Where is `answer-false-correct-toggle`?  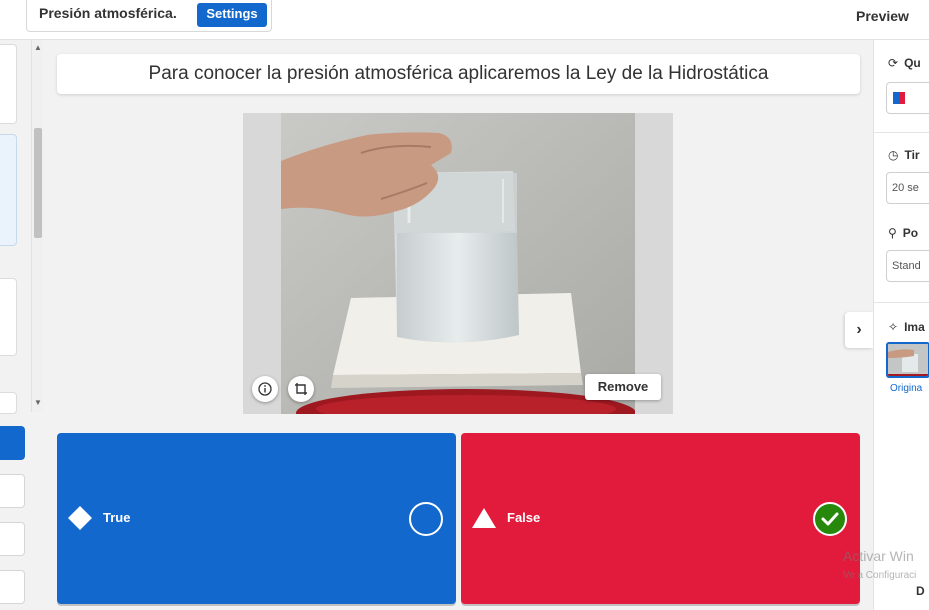
answer-false-correct-toggle is located at coordinates (830, 519).